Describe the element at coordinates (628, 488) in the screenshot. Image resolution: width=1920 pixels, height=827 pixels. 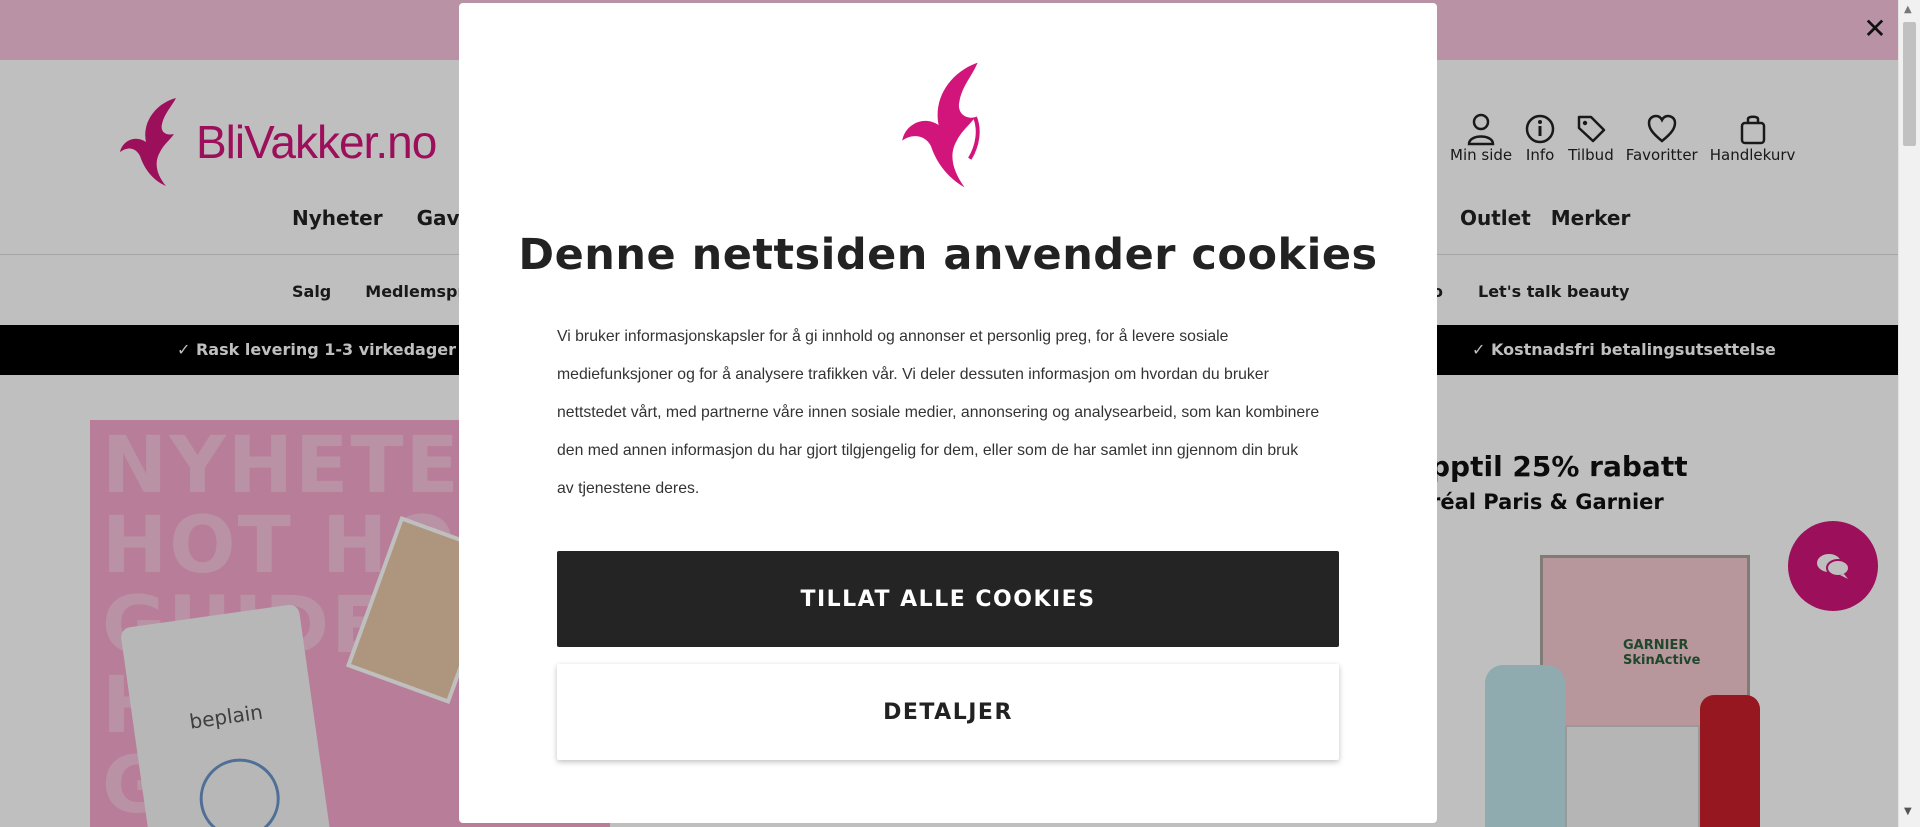
I see `body-line: av tjenestene deres.` at that location.